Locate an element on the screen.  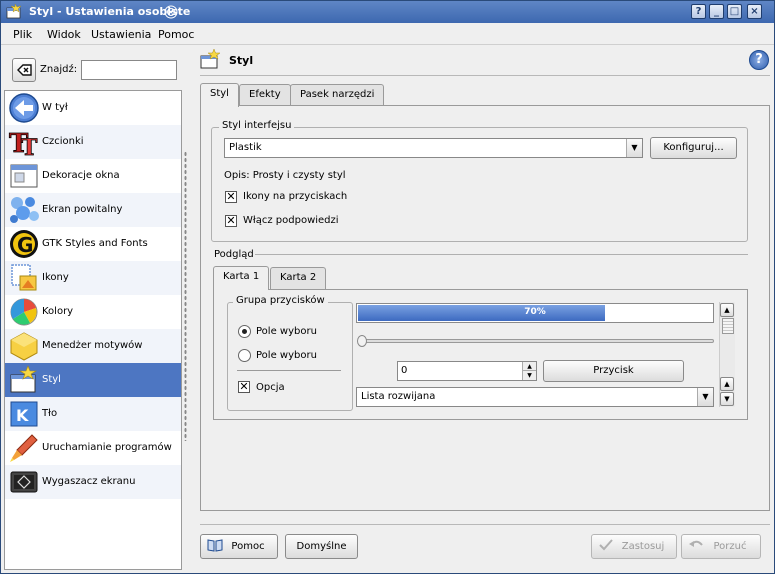
maximize-button: □ is located at coordinates (734, 11).